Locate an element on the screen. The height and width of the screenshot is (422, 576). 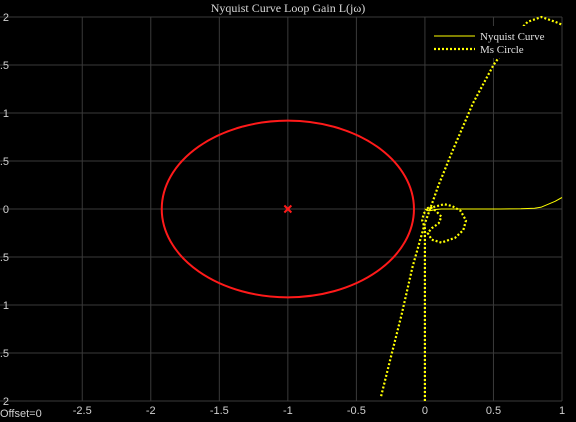
legend: Nyquist Curve Ms Circle is located at coordinates (492, 42).